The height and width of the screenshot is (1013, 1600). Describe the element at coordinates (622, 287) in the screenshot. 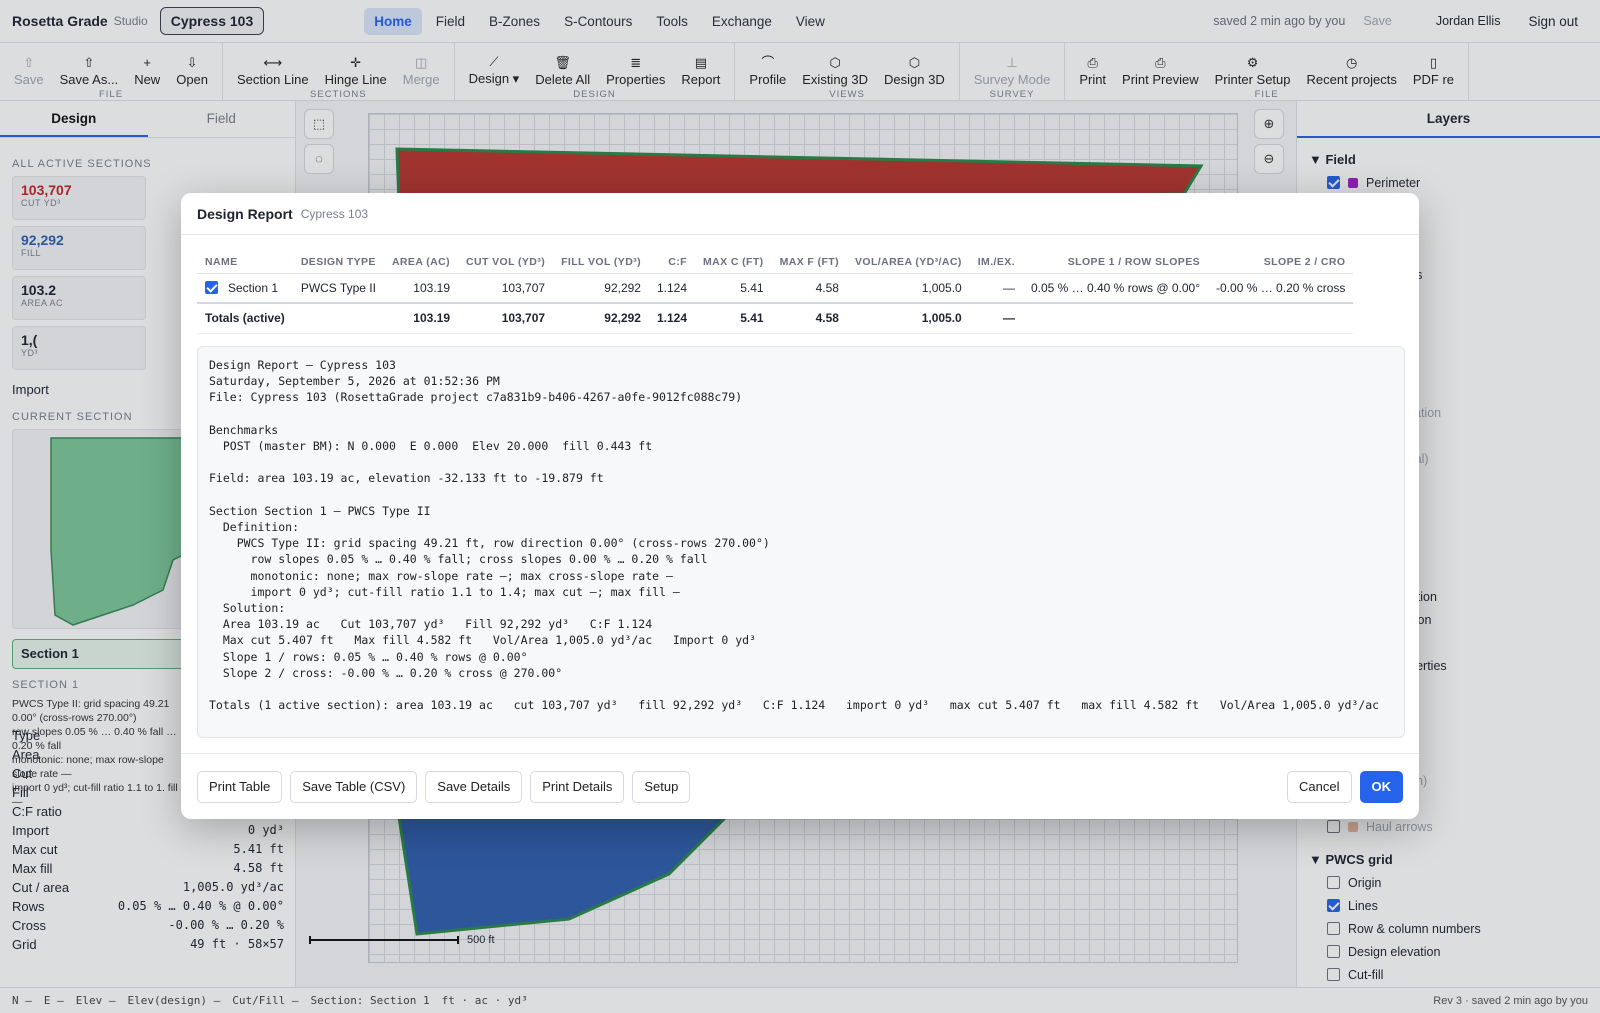

I see `table-cell-text: 92,292` at that location.